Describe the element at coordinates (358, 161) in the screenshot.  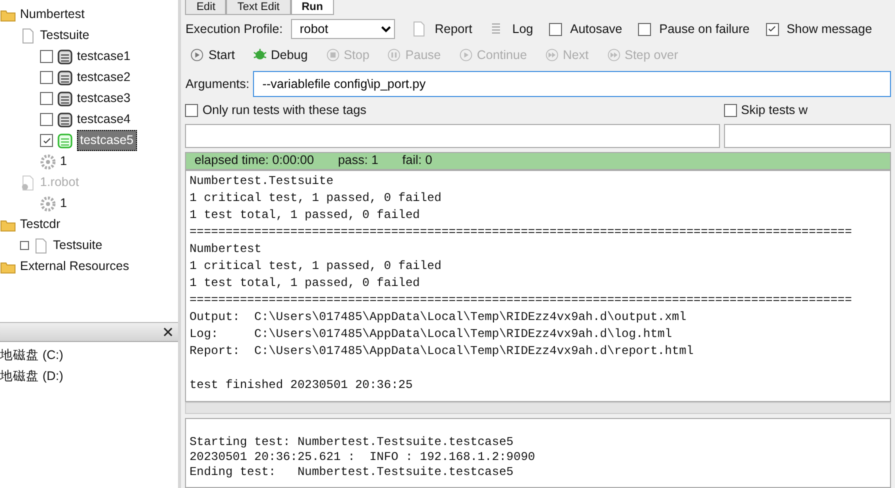
I see `status-text: pass: 1` at that location.